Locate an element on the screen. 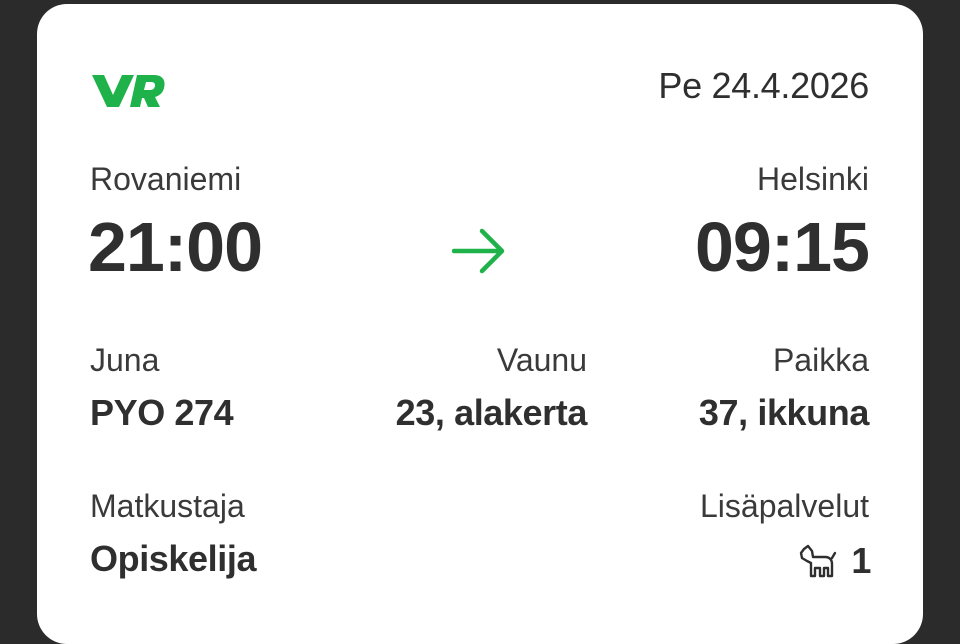 The image size is (960, 644). extras-value: 1 is located at coordinates (835, 561).